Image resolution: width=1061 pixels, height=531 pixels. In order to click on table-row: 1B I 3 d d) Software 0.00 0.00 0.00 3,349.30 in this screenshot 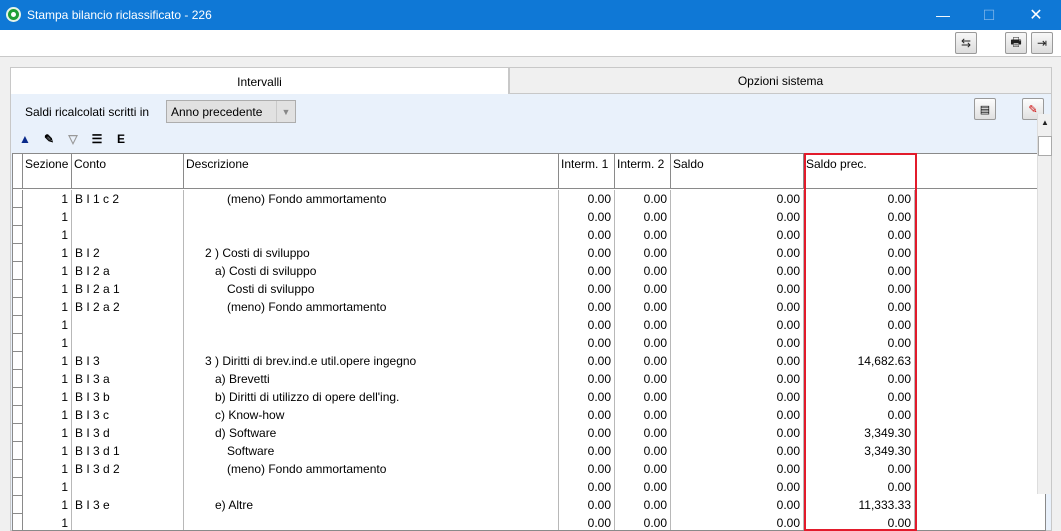, I will do `click(529, 433)`.